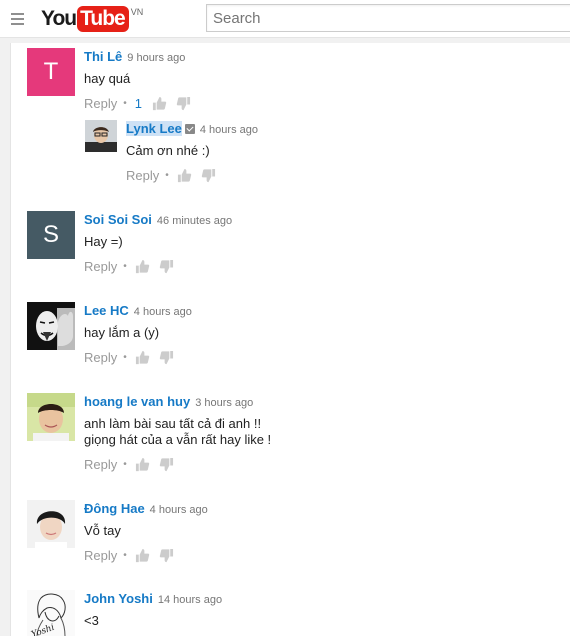 The height and width of the screenshot is (636, 570). What do you see at coordinates (194, 221) in the screenshot?
I see `comment-time: 46 minutes ago` at bounding box center [194, 221].